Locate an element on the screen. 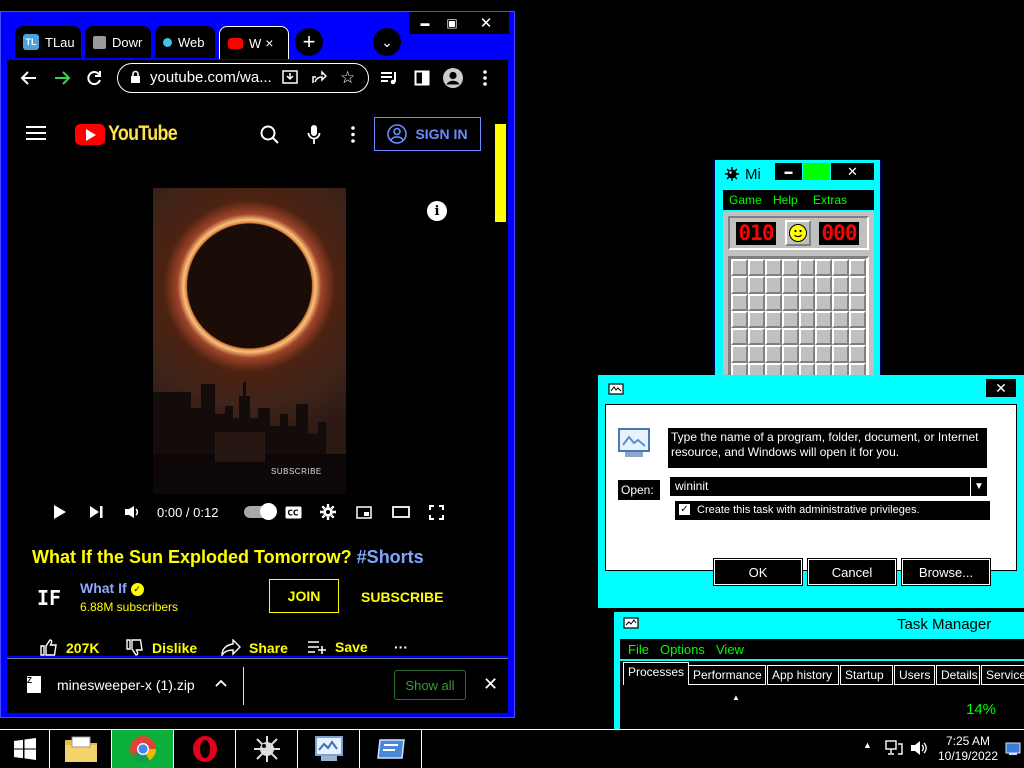 This screenshot has height=768, width=1024. tab-services: Services is located at coordinates (1002, 675).